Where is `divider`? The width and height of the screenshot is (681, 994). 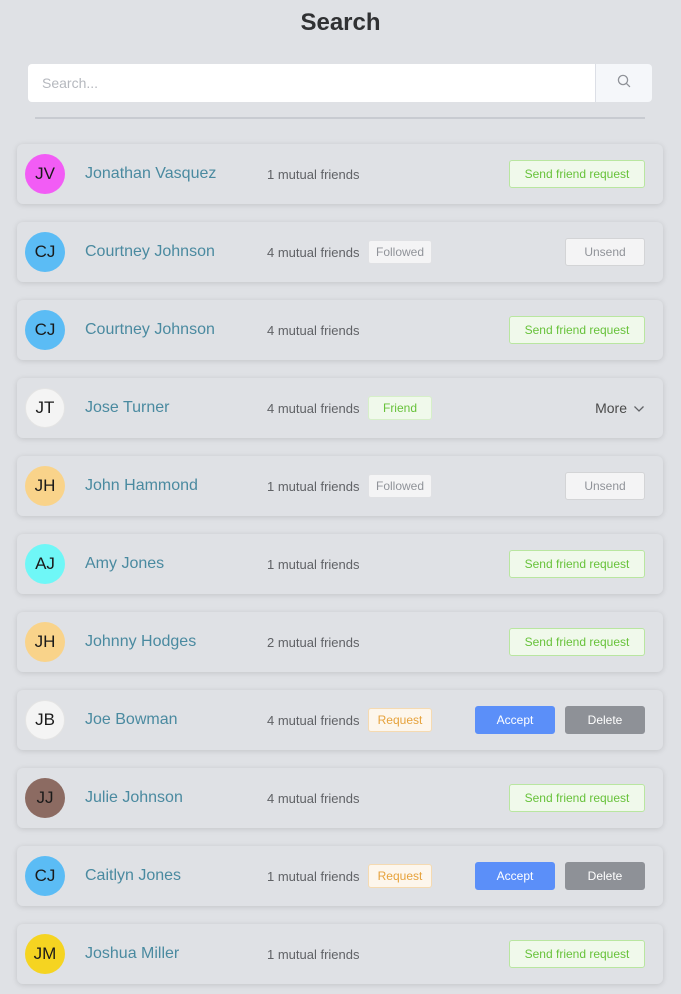 divider is located at coordinates (340, 118).